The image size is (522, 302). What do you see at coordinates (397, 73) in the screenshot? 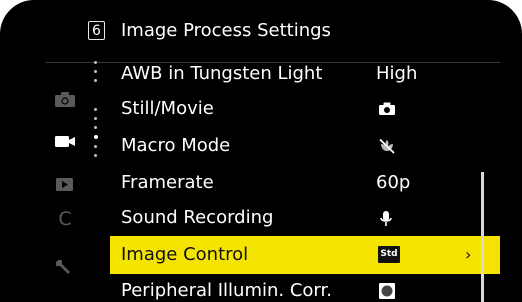
I see `menu-item-value: High` at bounding box center [397, 73].